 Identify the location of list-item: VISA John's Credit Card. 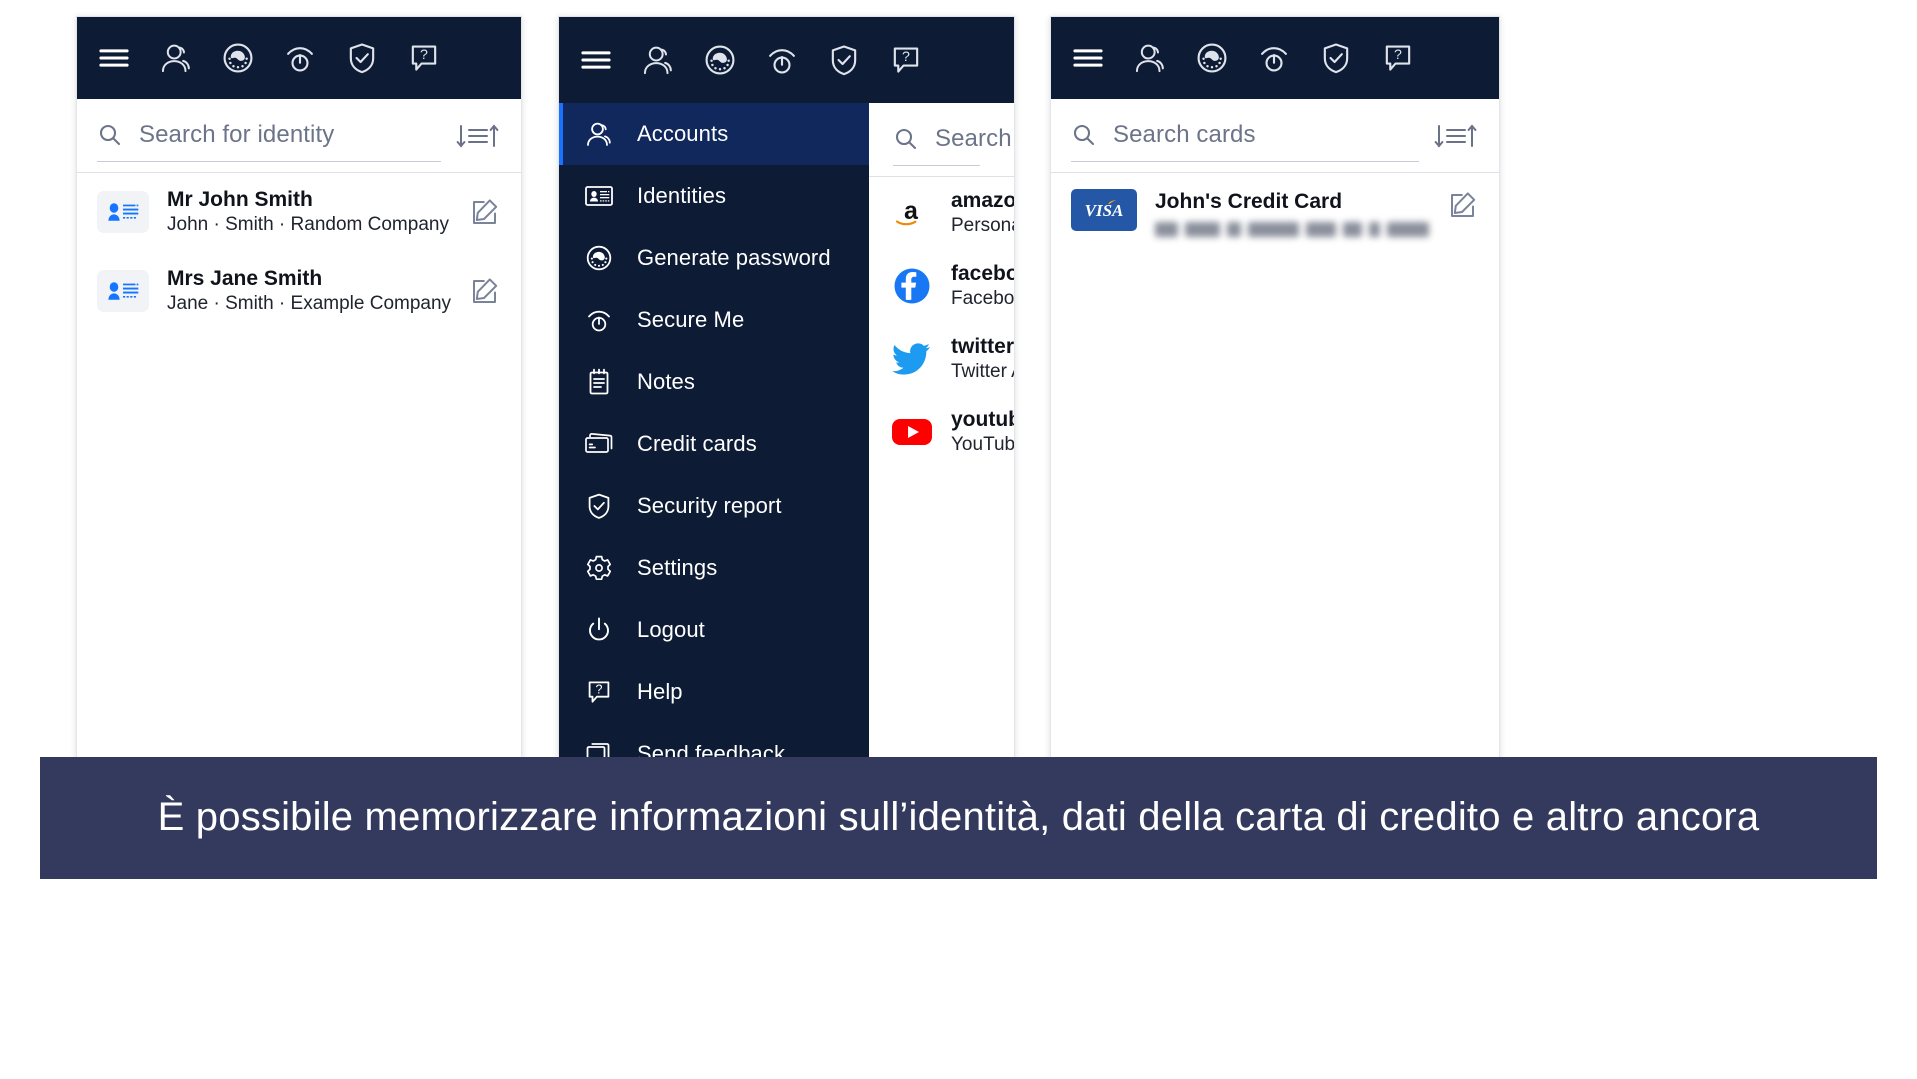
(1275, 212).